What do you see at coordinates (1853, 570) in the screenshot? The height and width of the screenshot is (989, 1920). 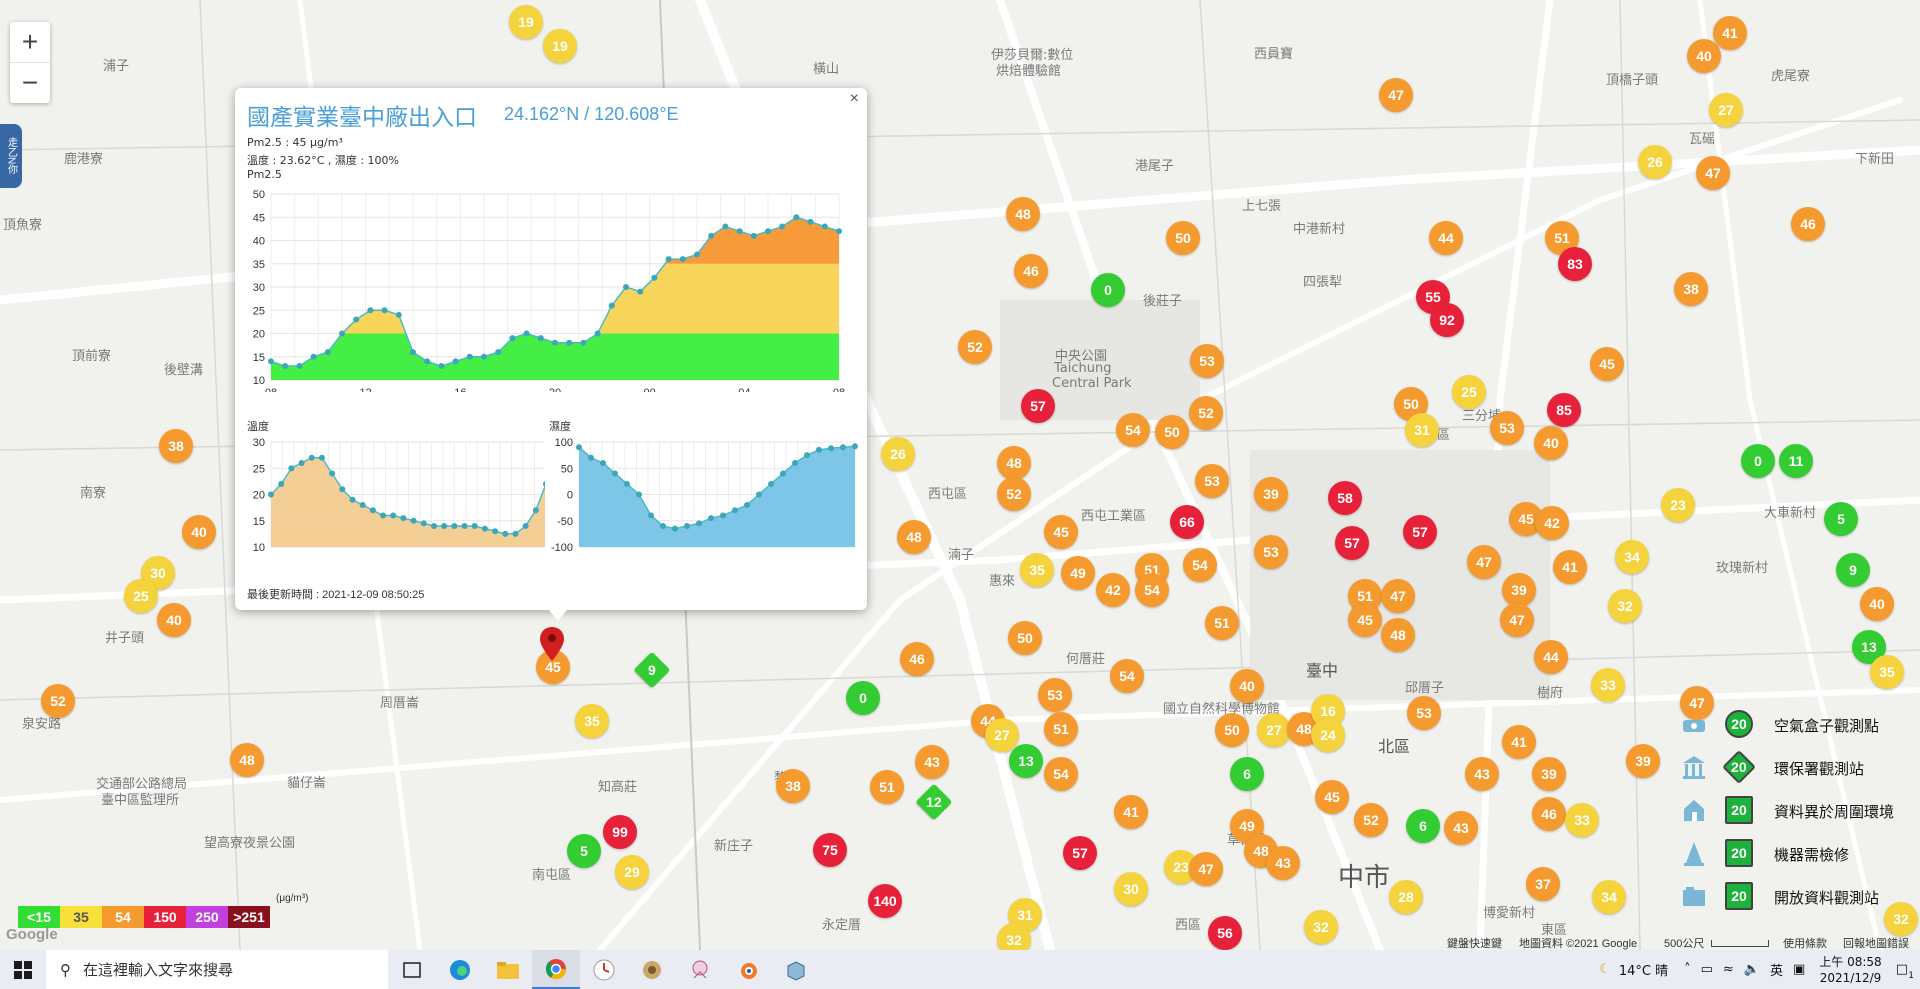 I see `sensor-marker: 9` at bounding box center [1853, 570].